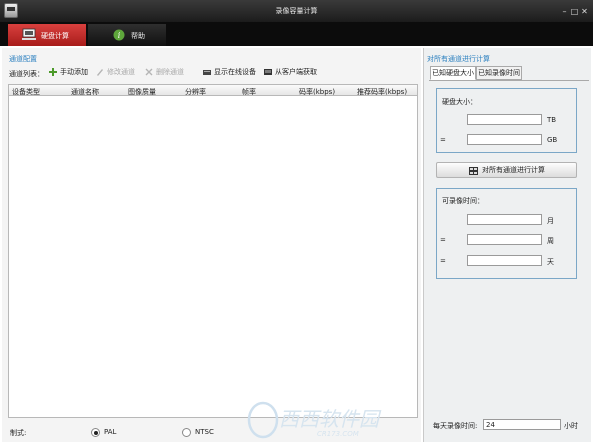 Image resolution: width=593 pixels, height=445 pixels. I want to click on tab-help: i 帮助, so click(127, 35).